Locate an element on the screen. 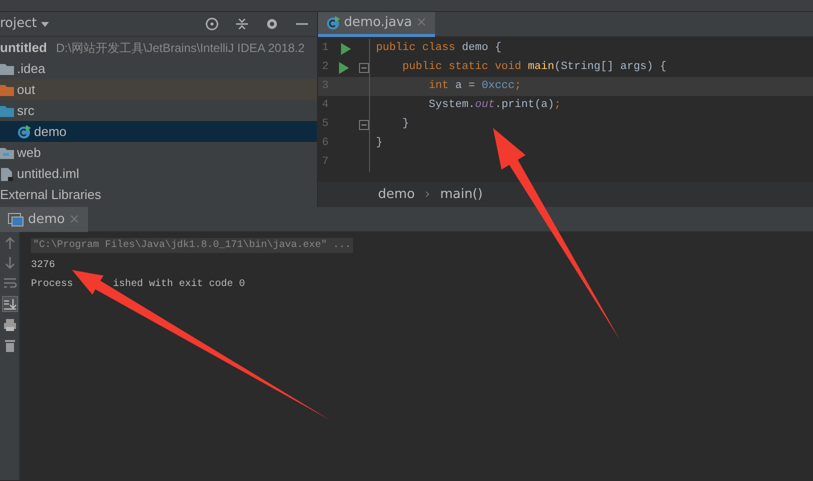 The width and height of the screenshot is (813, 481). line-number: 1 is located at coordinates (325, 48).